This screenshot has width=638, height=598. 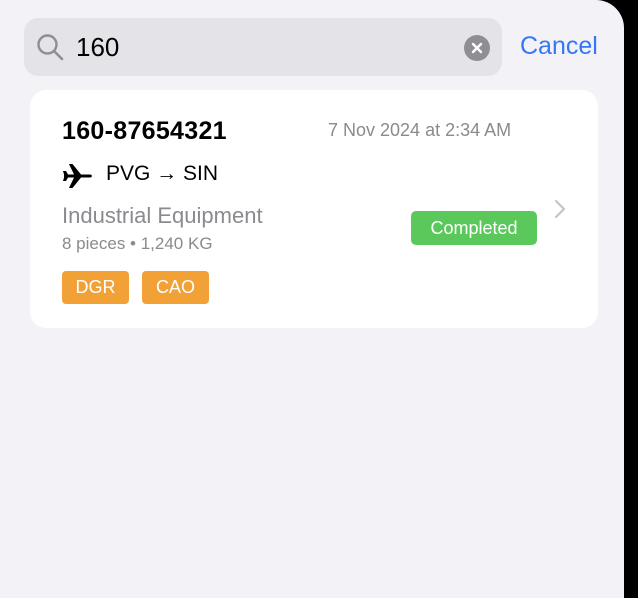 I want to click on magnifying-glass-icon, so click(x=50, y=47).